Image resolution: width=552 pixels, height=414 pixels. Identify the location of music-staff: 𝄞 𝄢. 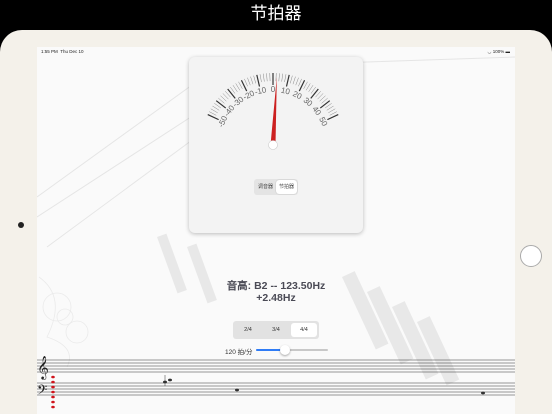
(276, 382).